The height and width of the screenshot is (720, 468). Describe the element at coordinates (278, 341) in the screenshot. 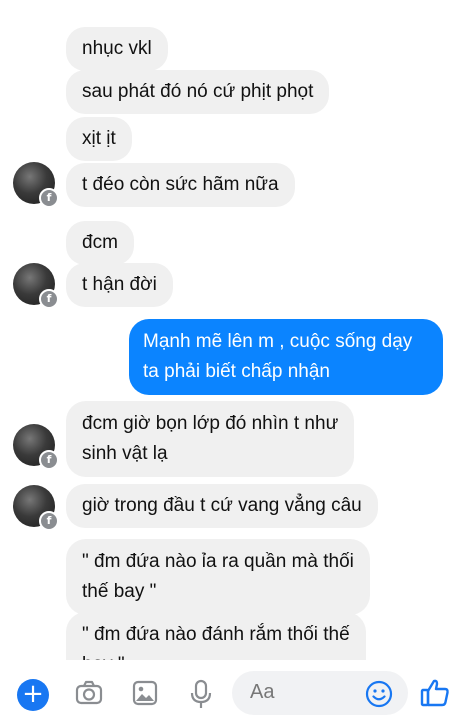

I see `message-text-line: Mạnh mẽ lên m , cuộc sống dạy` at that location.